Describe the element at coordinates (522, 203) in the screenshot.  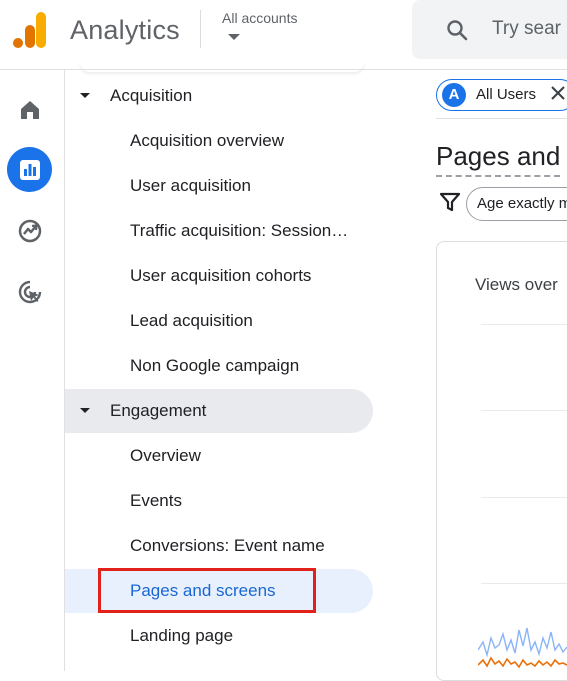
I see `filter-chip-label: Age exactly m` at that location.